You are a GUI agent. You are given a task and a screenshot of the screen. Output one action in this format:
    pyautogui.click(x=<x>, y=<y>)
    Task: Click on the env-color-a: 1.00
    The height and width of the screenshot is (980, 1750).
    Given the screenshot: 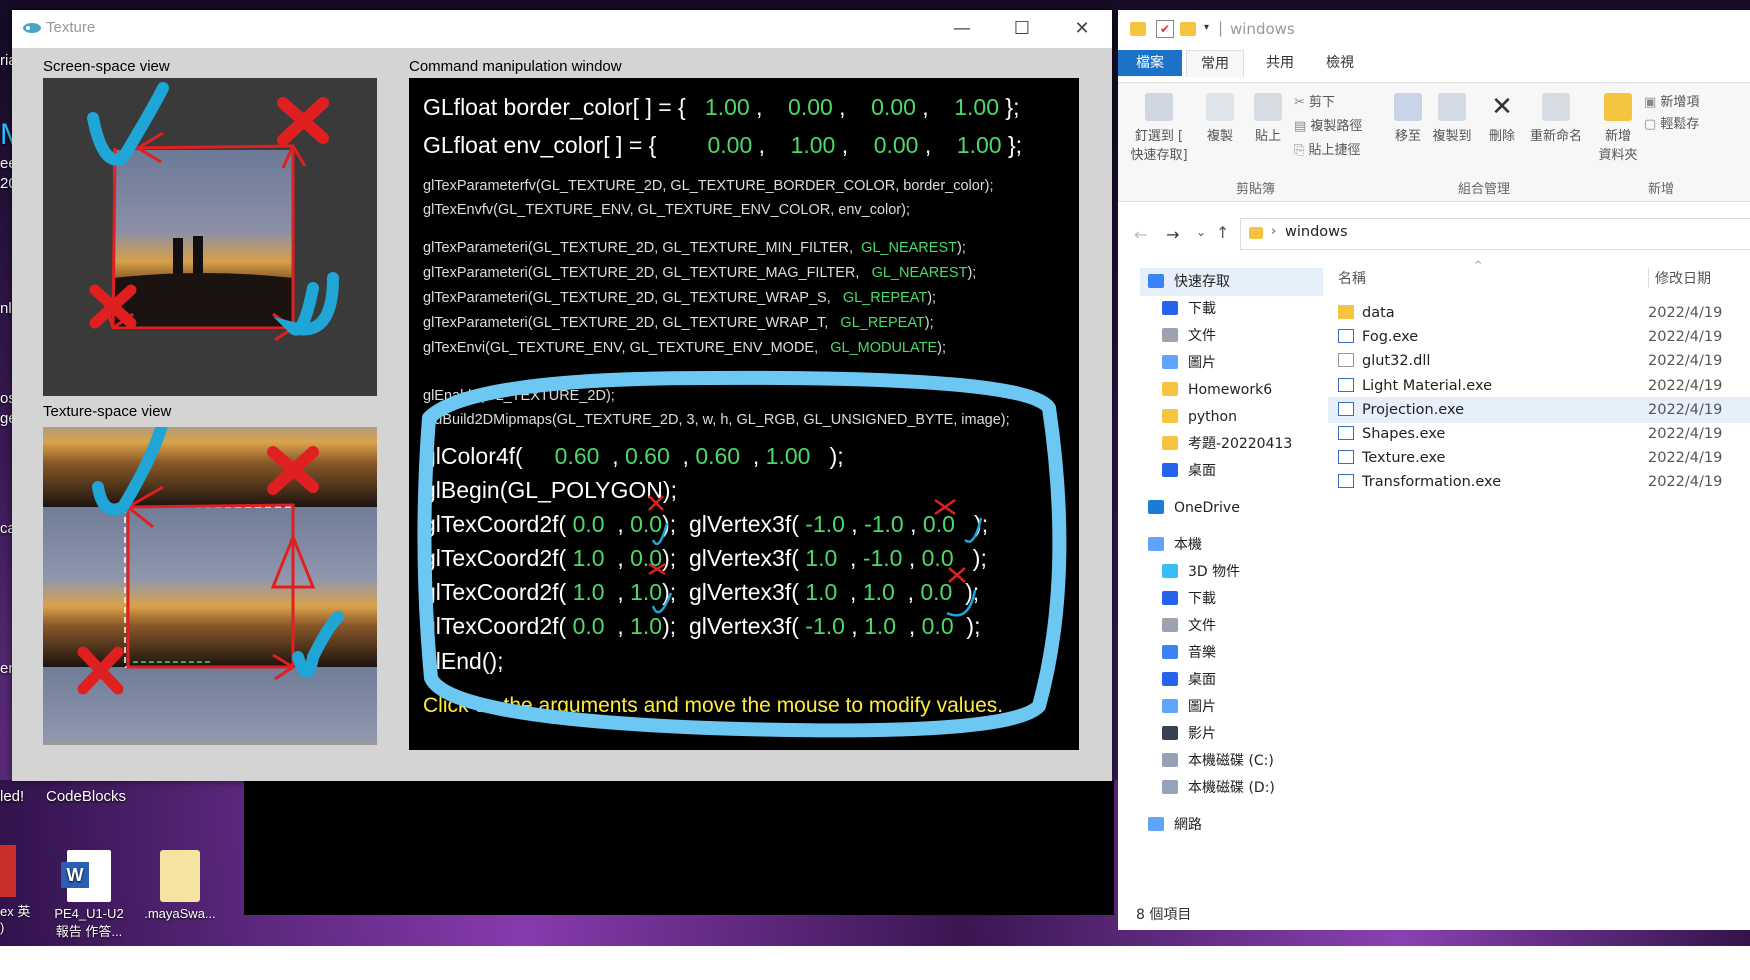 What is the action you would take?
    pyautogui.click(x=979, y=145)
    